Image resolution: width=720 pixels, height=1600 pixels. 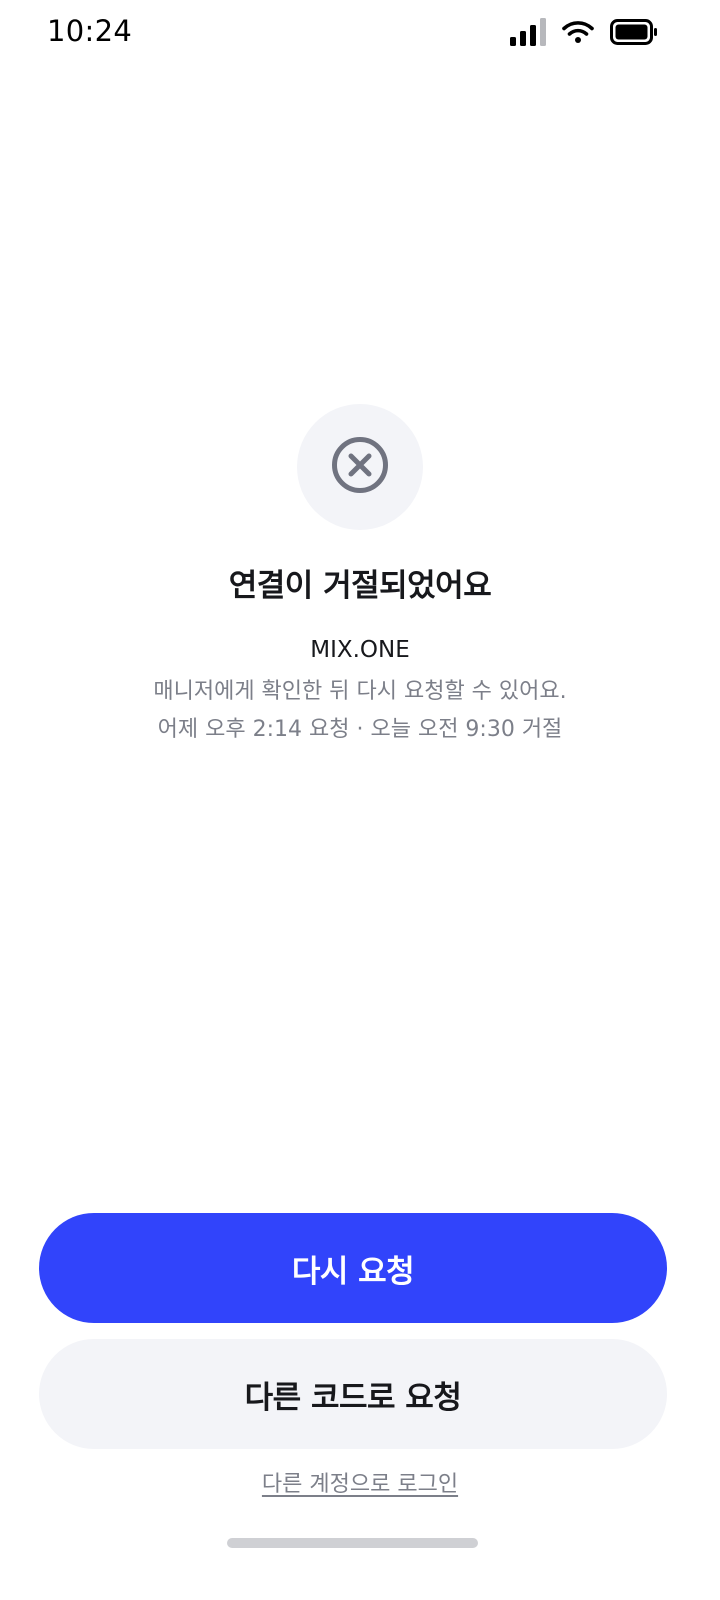 I want to click on page-title: 연결이 거절되었어요, so click(x=360, y=586).